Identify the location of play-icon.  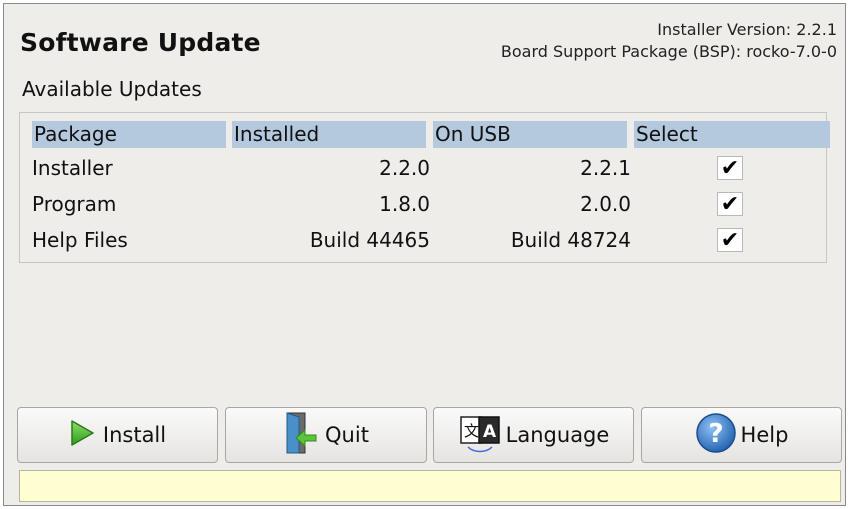
(82, 435).